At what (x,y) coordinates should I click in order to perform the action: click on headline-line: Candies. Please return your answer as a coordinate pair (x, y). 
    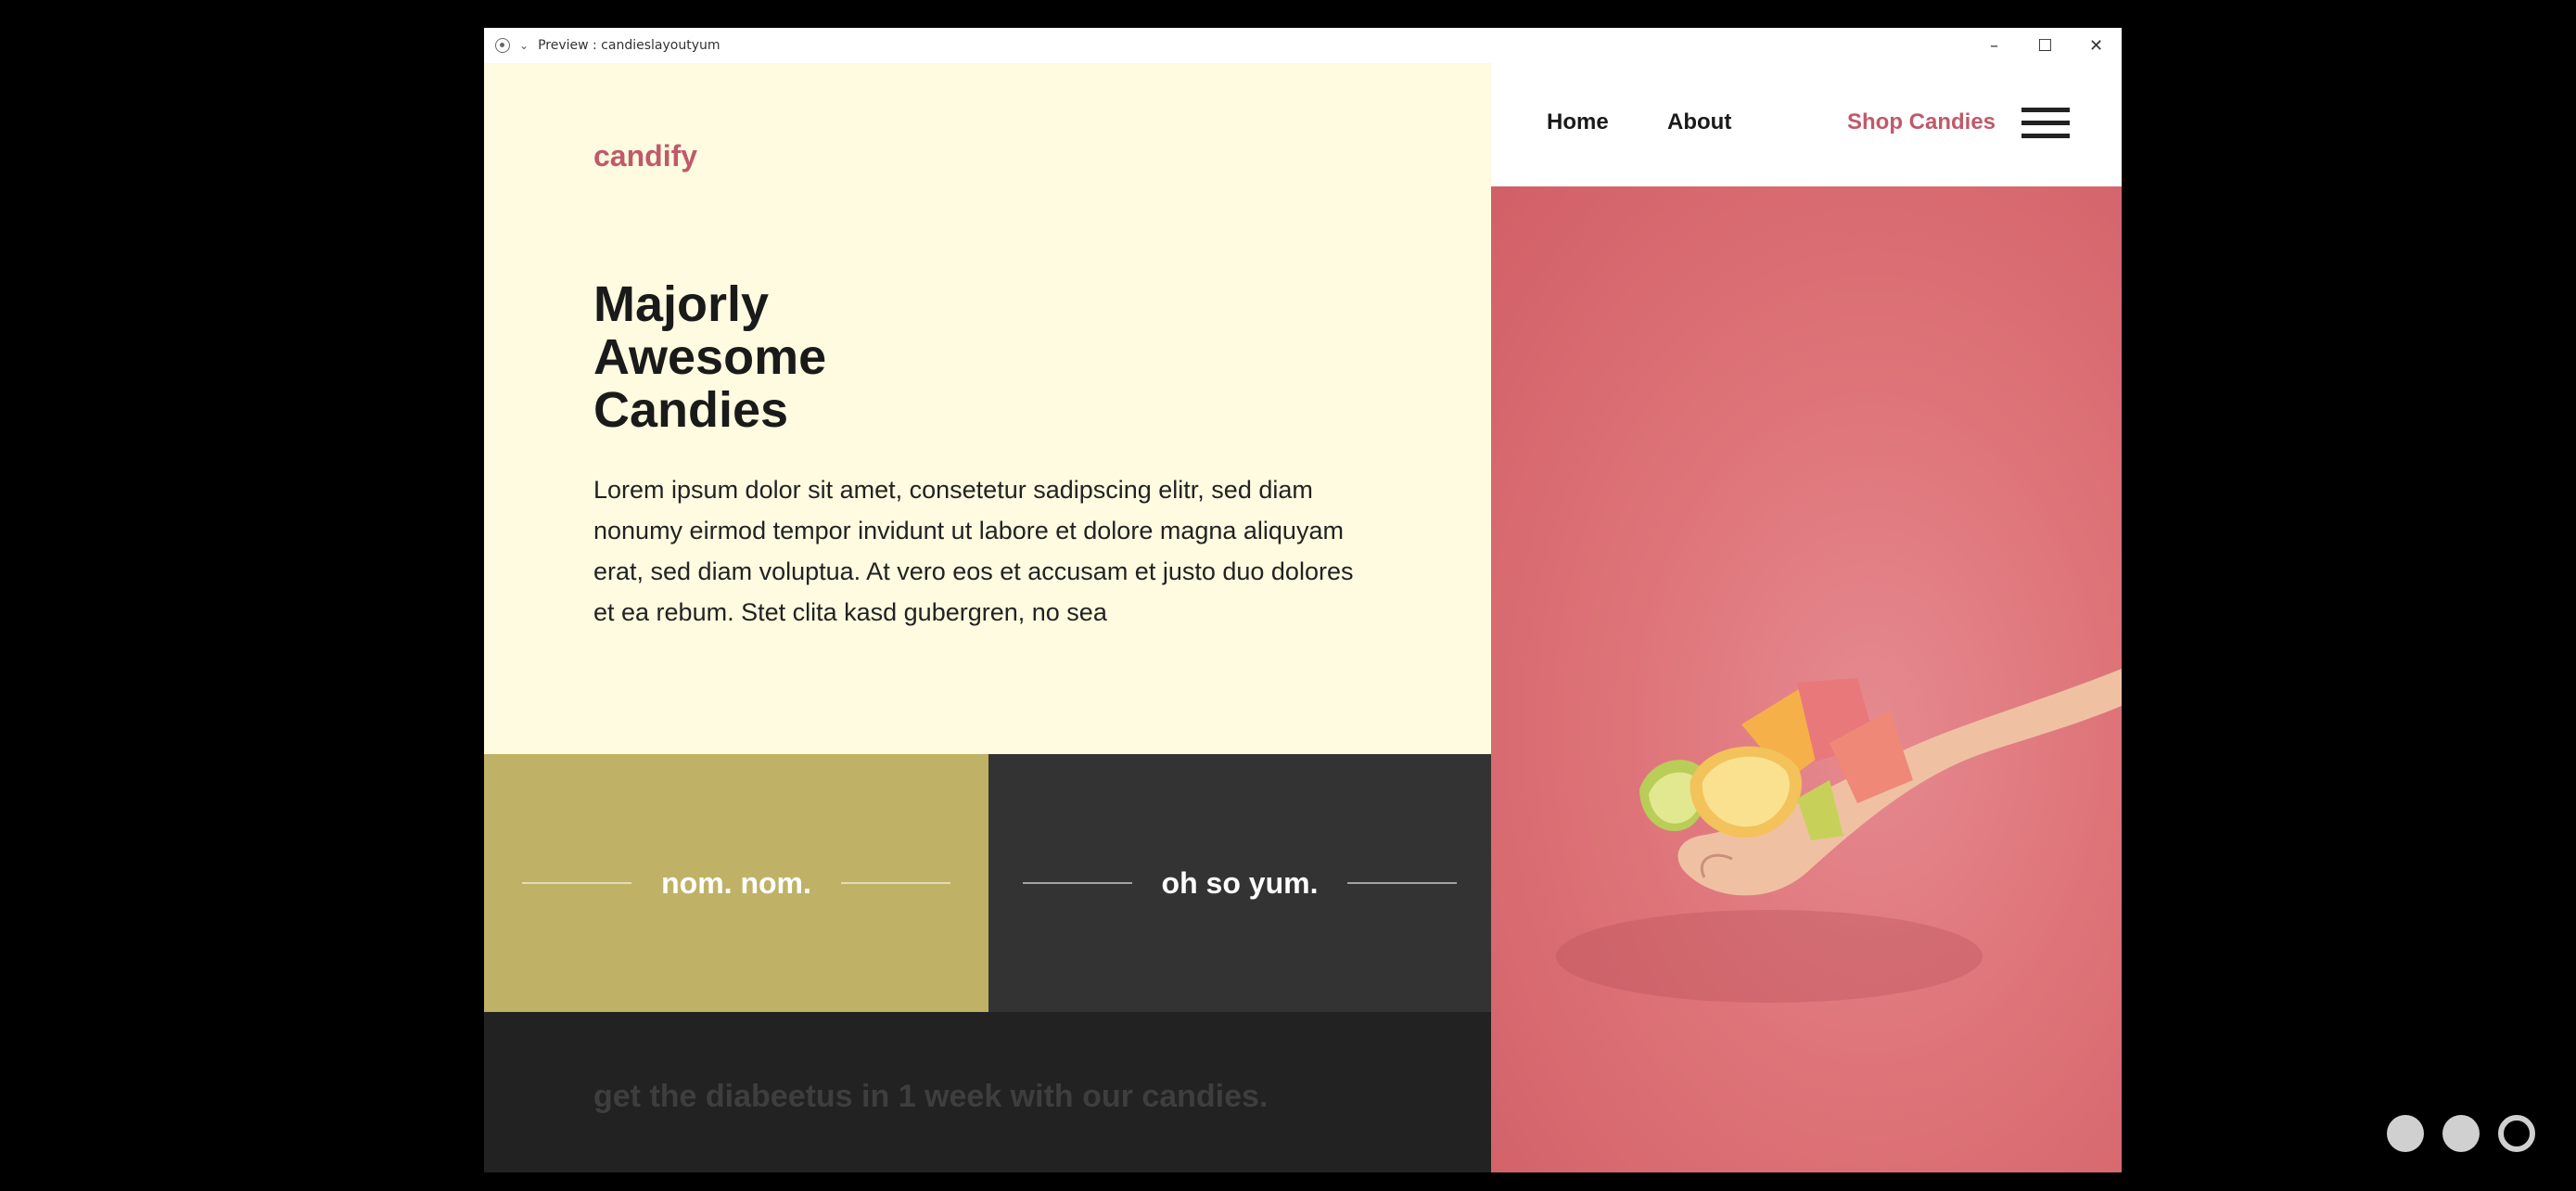
    Looking at the image, I should click on (691, 410).